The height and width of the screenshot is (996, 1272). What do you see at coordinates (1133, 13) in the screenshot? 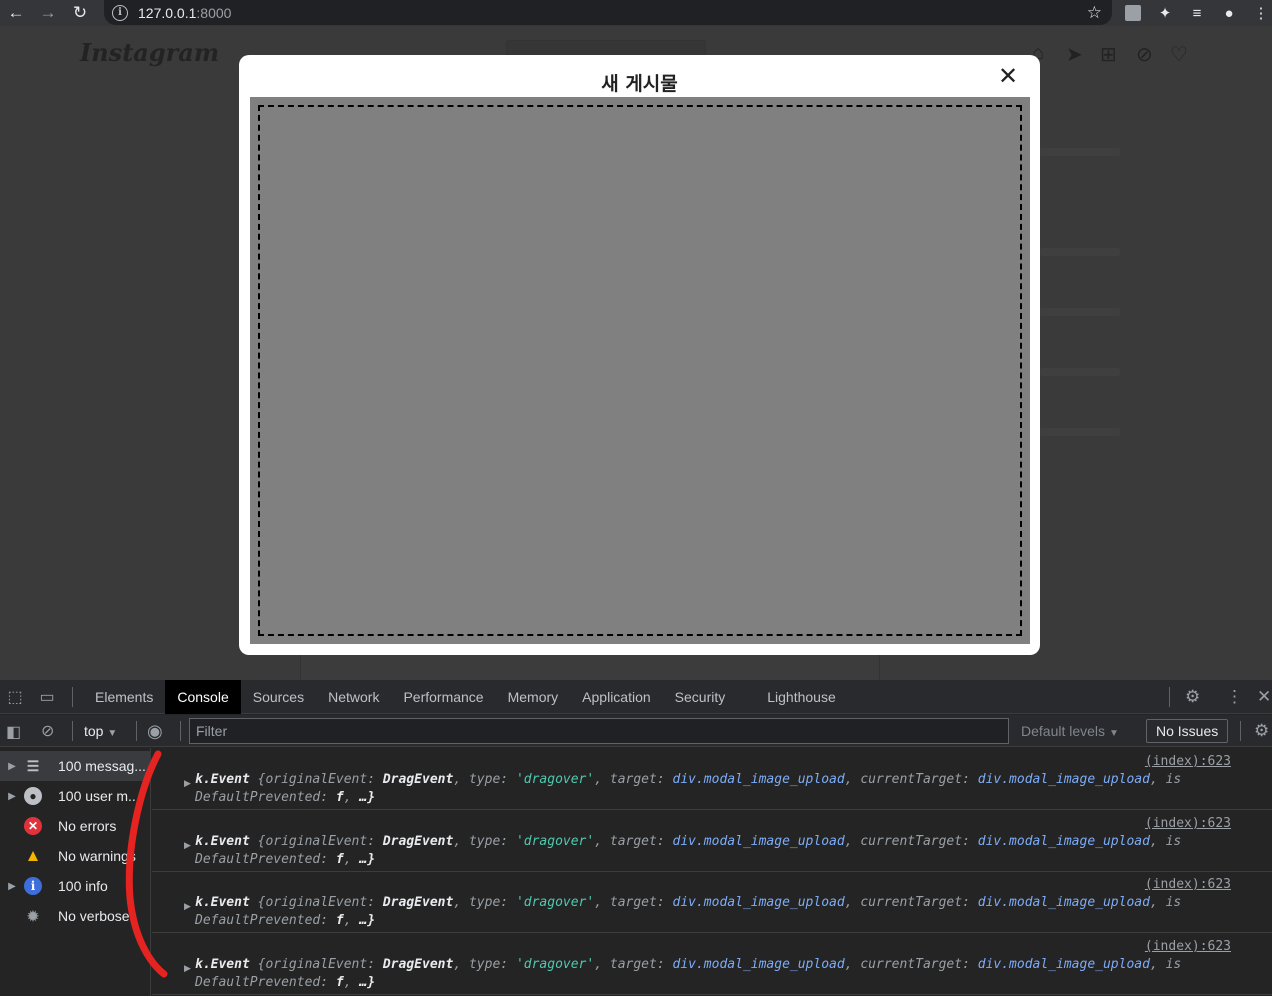
I see `profile-extension-icon` at bounding box center [1133, 13].